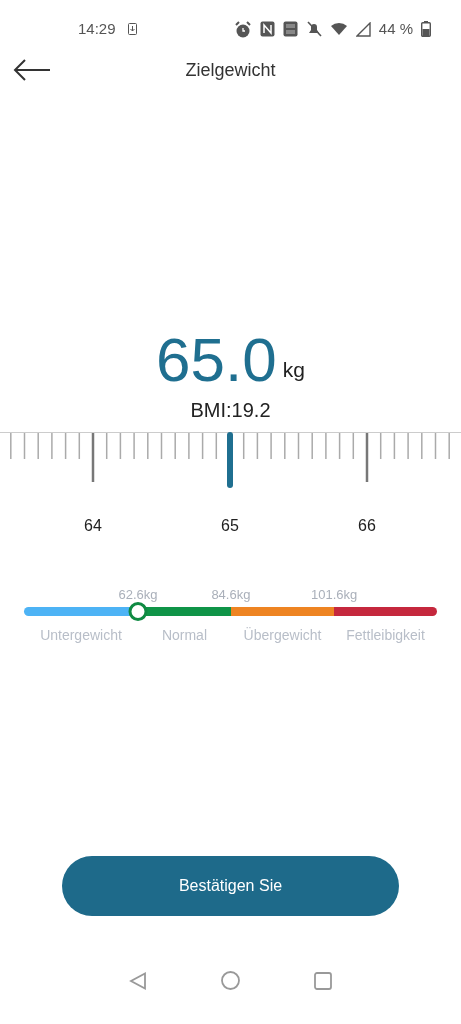 The height and width of the screenshot is (1024, 461). I want to click on recents-nav-icon, so click(323, 980).